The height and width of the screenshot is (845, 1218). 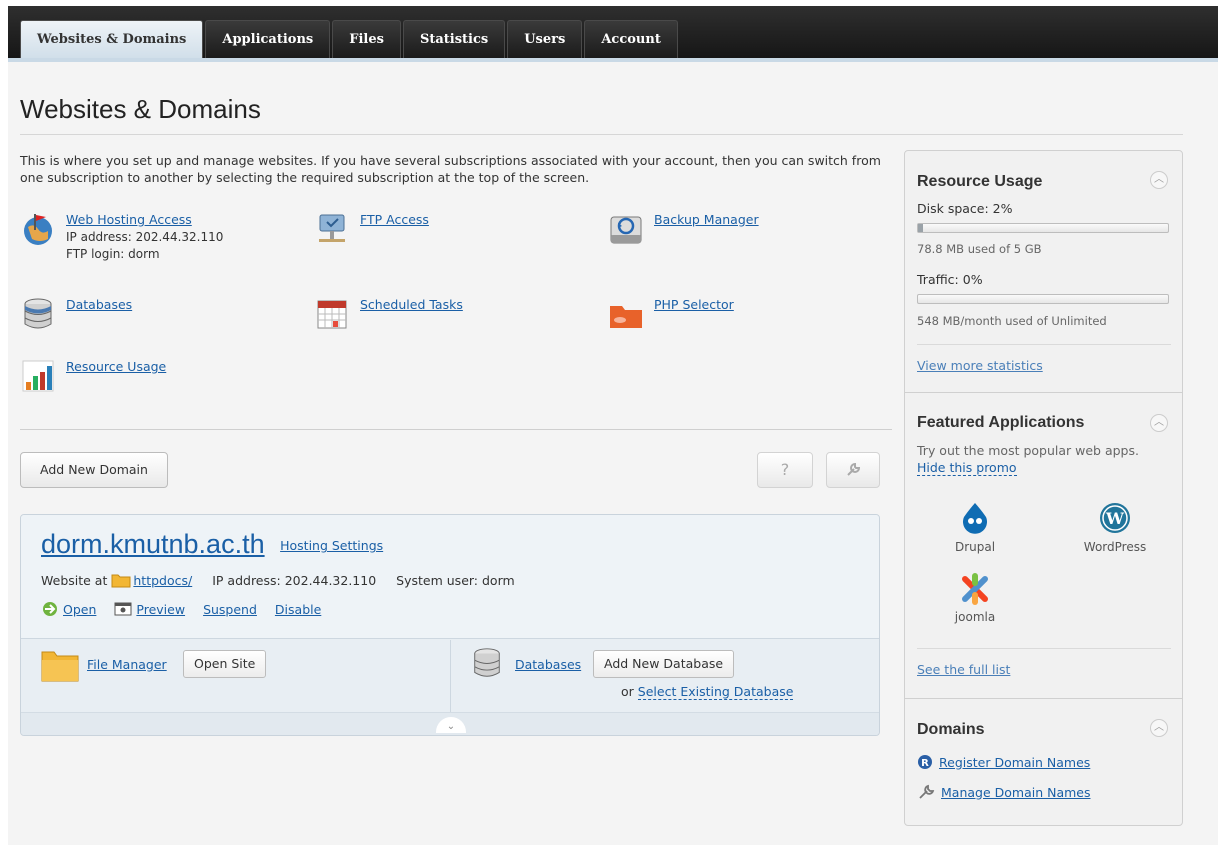 What do you see at coordinates (93, 376) in the screenshot?
I see `tool-resource-usage: Resource Usage` at bounding box center [93, 376].